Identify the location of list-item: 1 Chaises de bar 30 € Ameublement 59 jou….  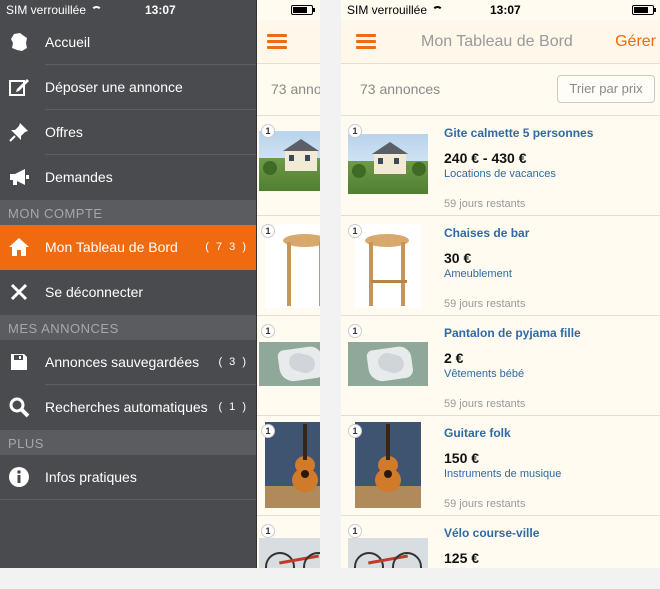
(500, 266).